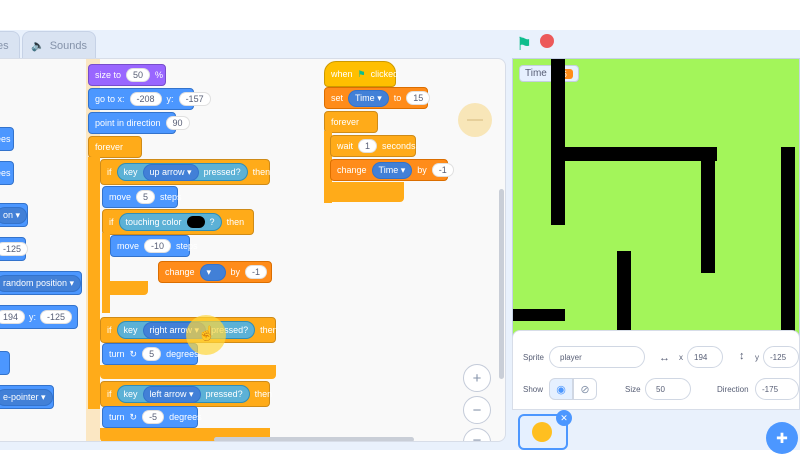 This screenshot has width=800, height=454. I want to click on palette-glide-to-block: e-pointer, so click(27, 397).